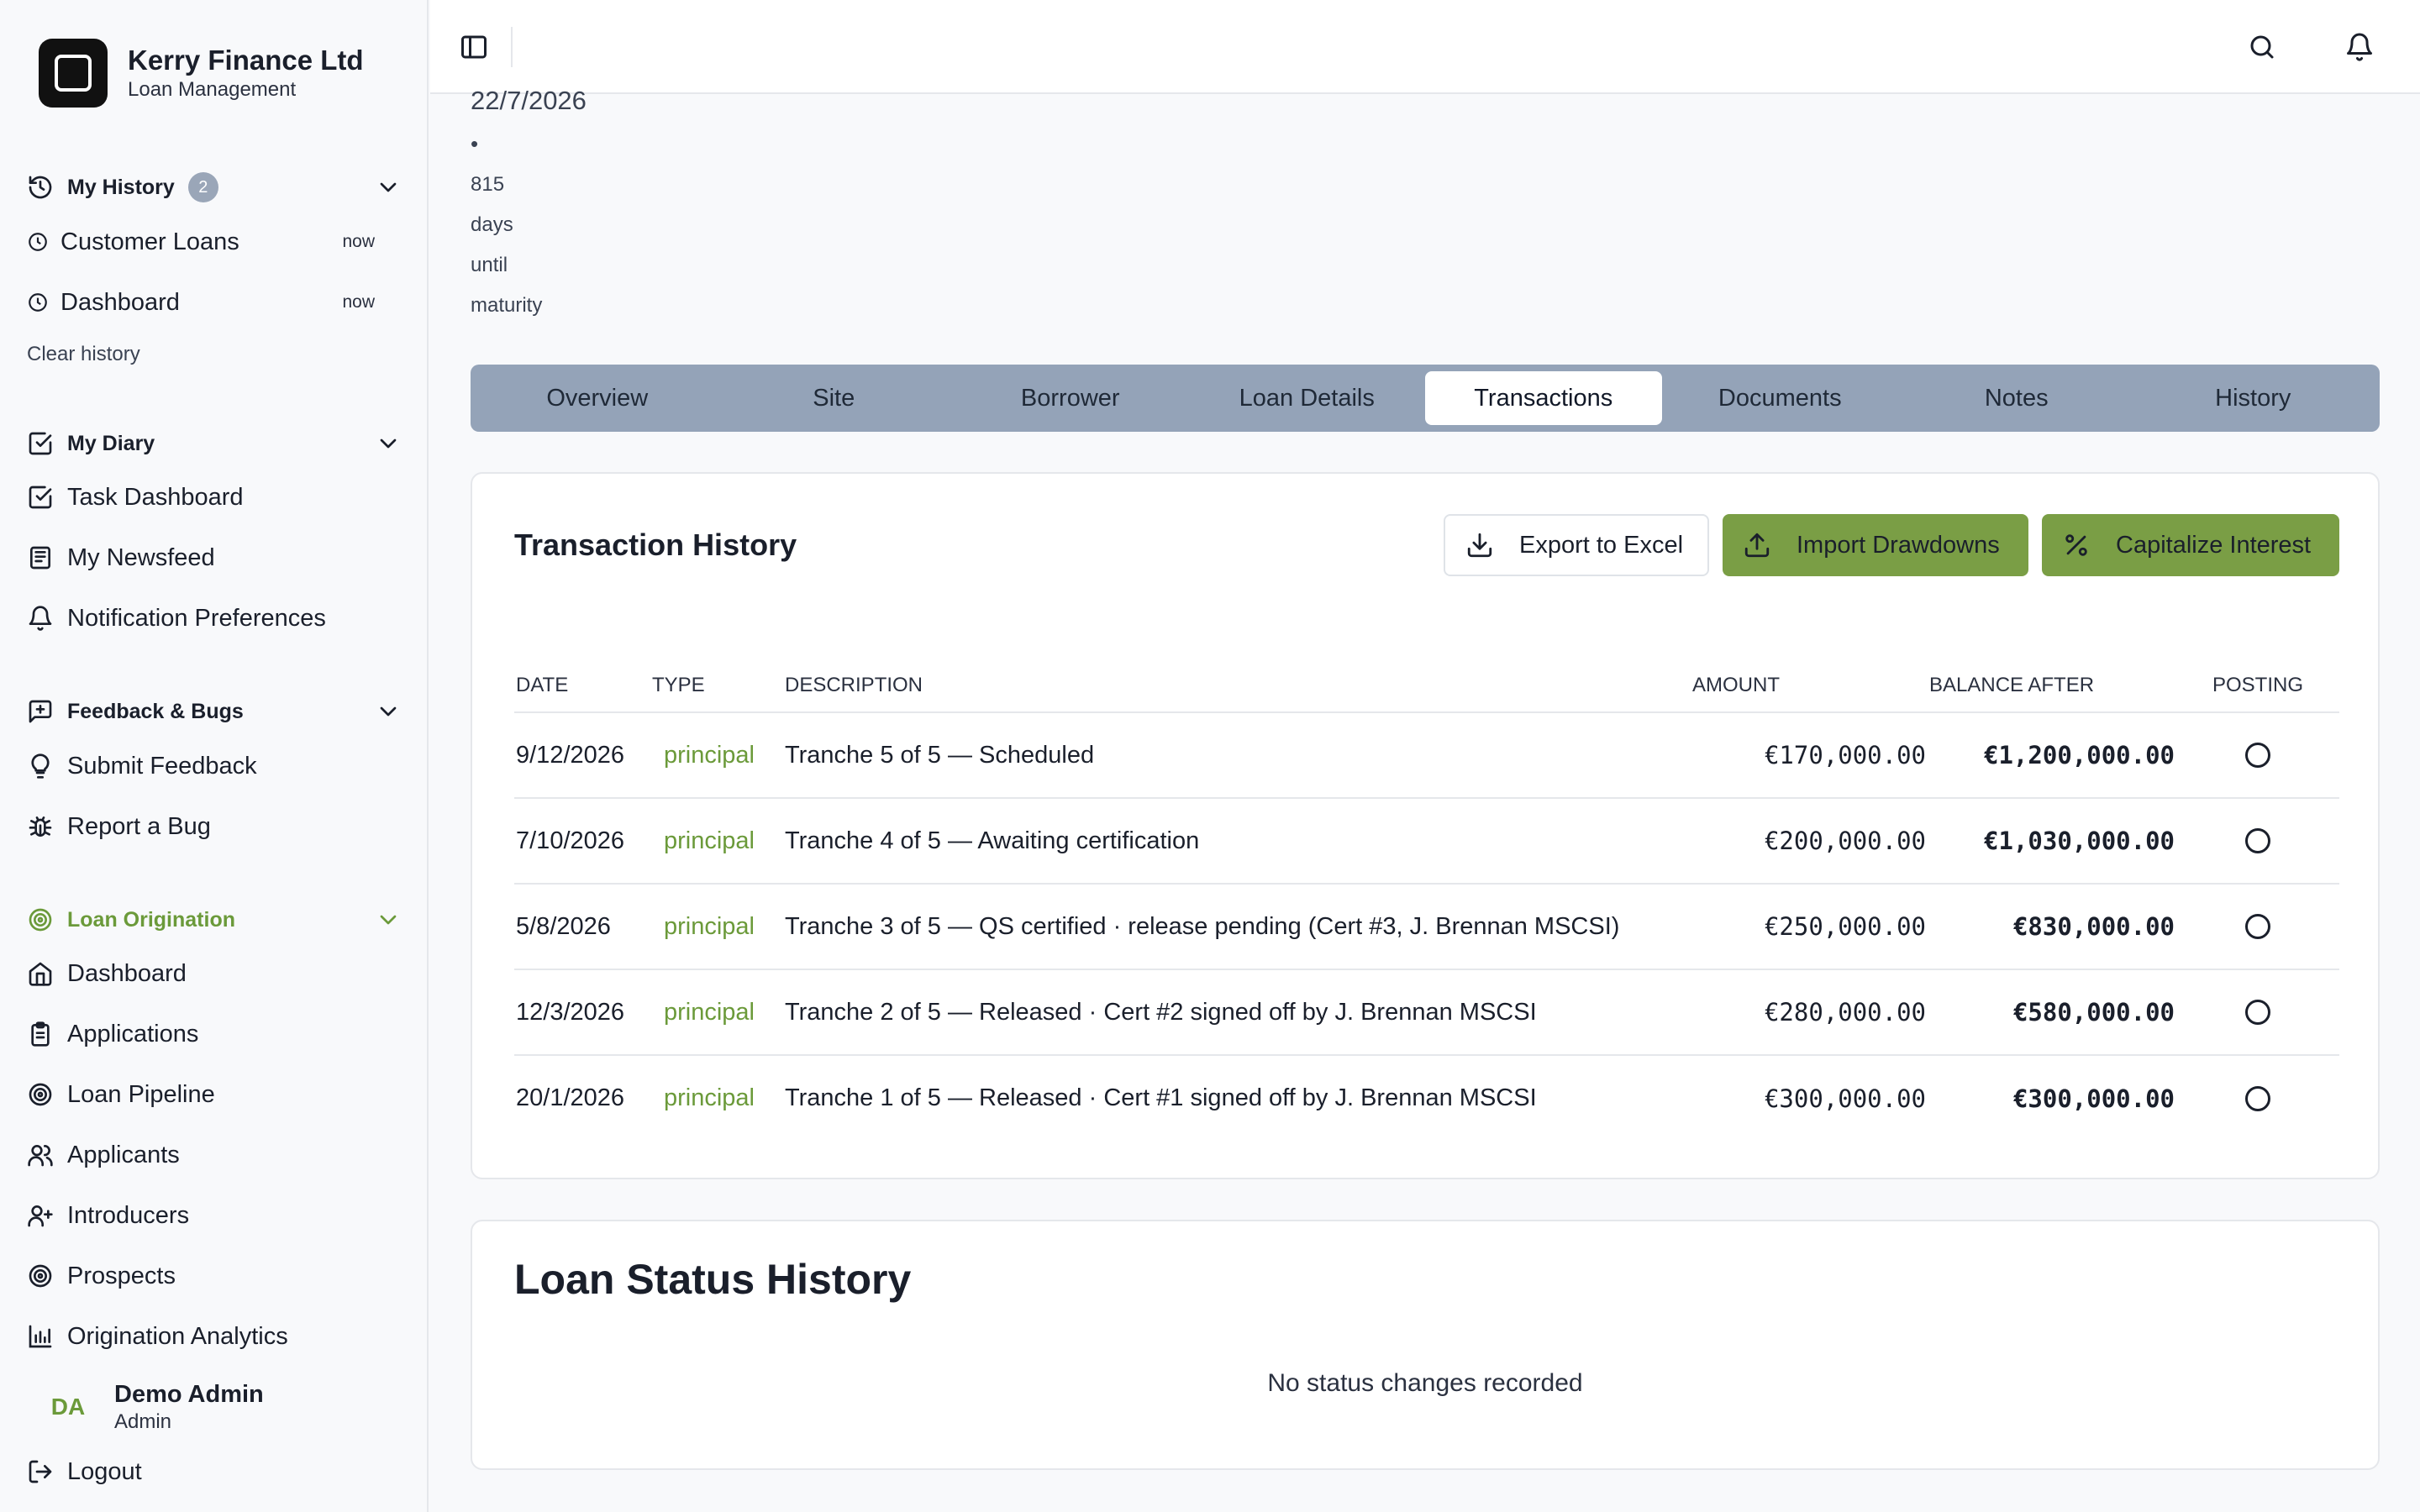 The height and width of the screenshot is (1512, 2420). What do you see at coordinates (141, 1094) in the screenshot?
I see `sidebar-item-label: Loan Pipeline` at bounding box center [141, 1094].